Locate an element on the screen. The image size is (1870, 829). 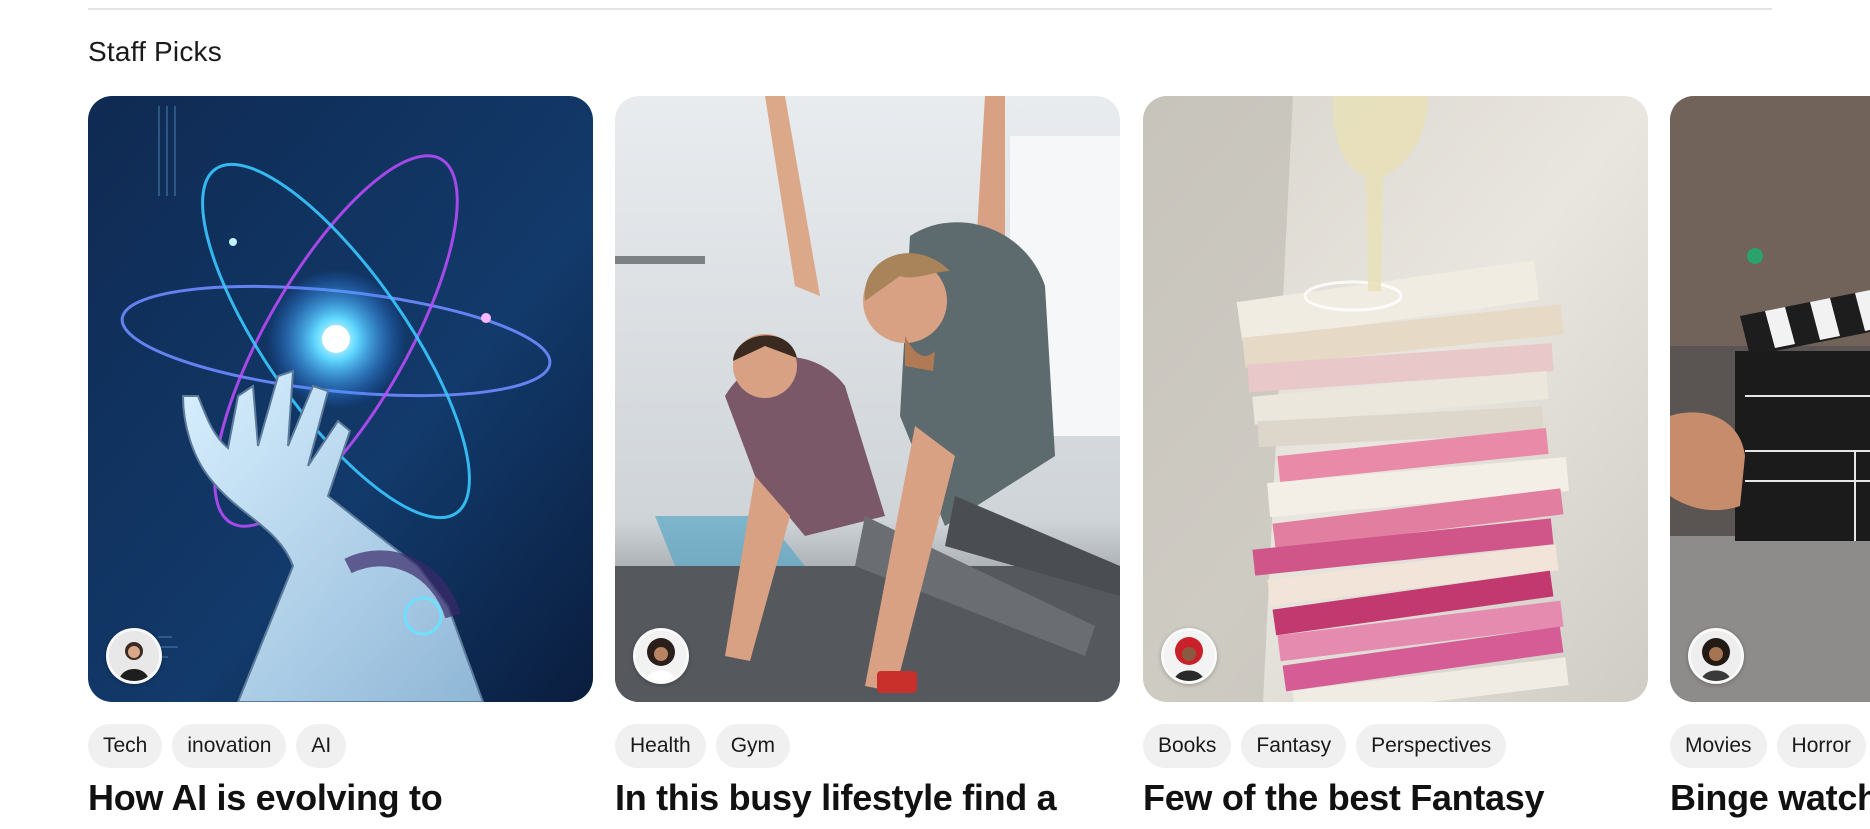
tag-chip: Movies is located at coordinates (1718, 746).